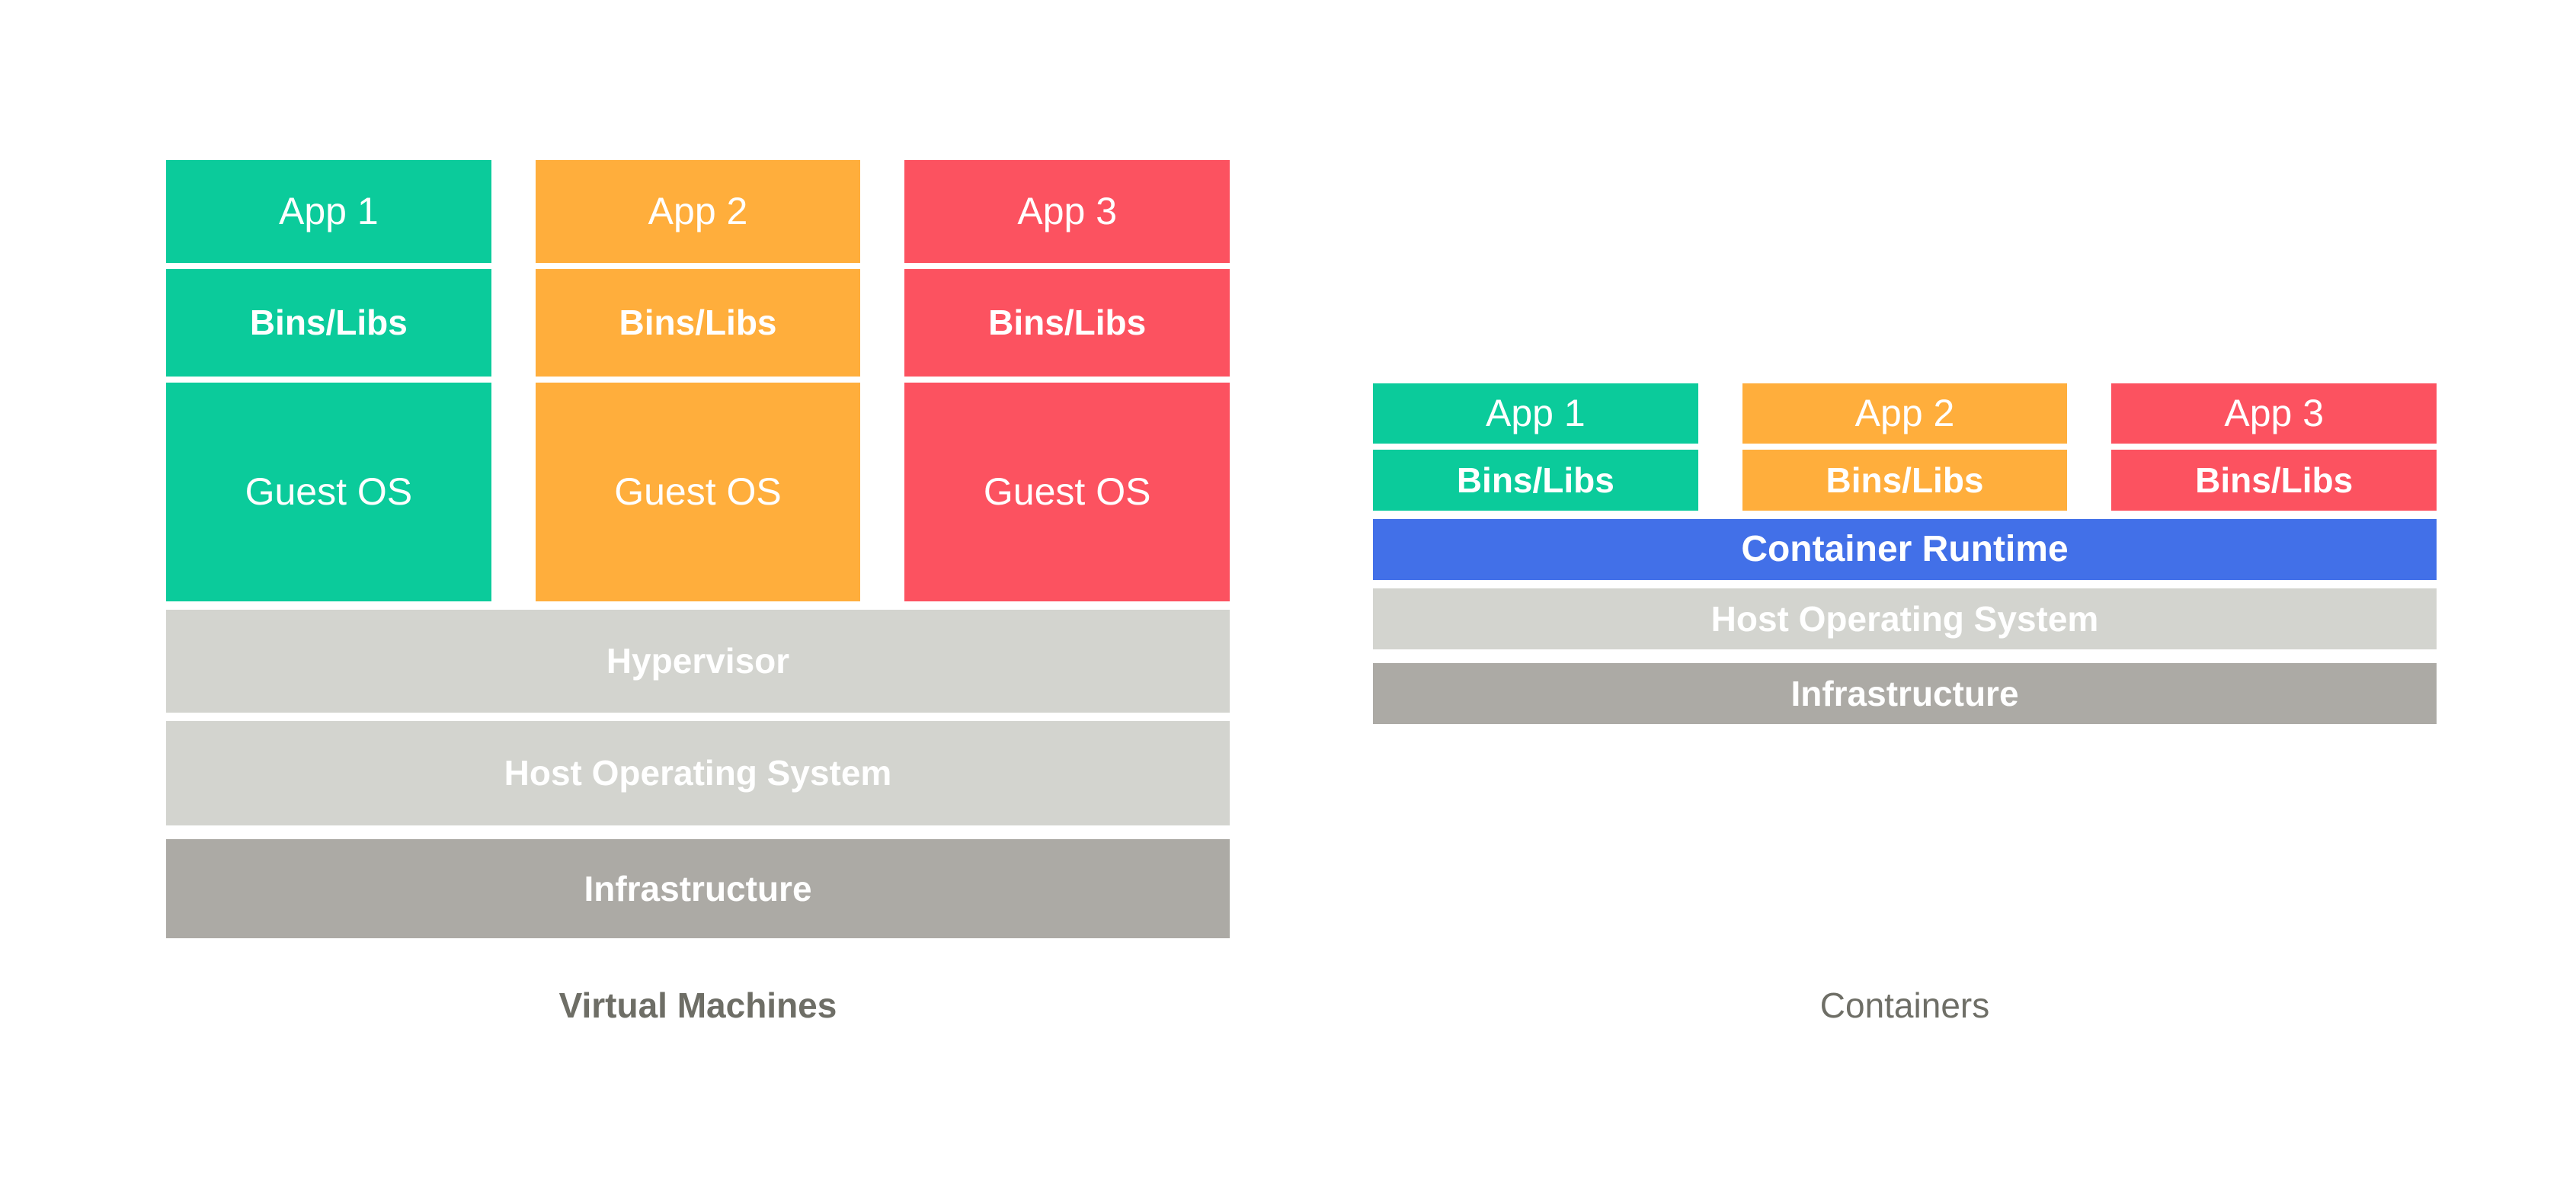 The image size is (2576, 1189). I want to click on vm-bins-1-block: Bins/Libs, so click(328, 323).